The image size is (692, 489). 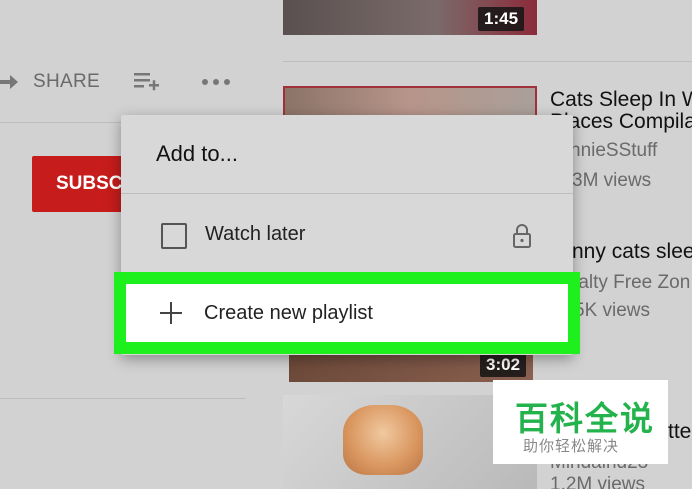 I want to click on view-count: 5K views, so click(x=612, y=310).